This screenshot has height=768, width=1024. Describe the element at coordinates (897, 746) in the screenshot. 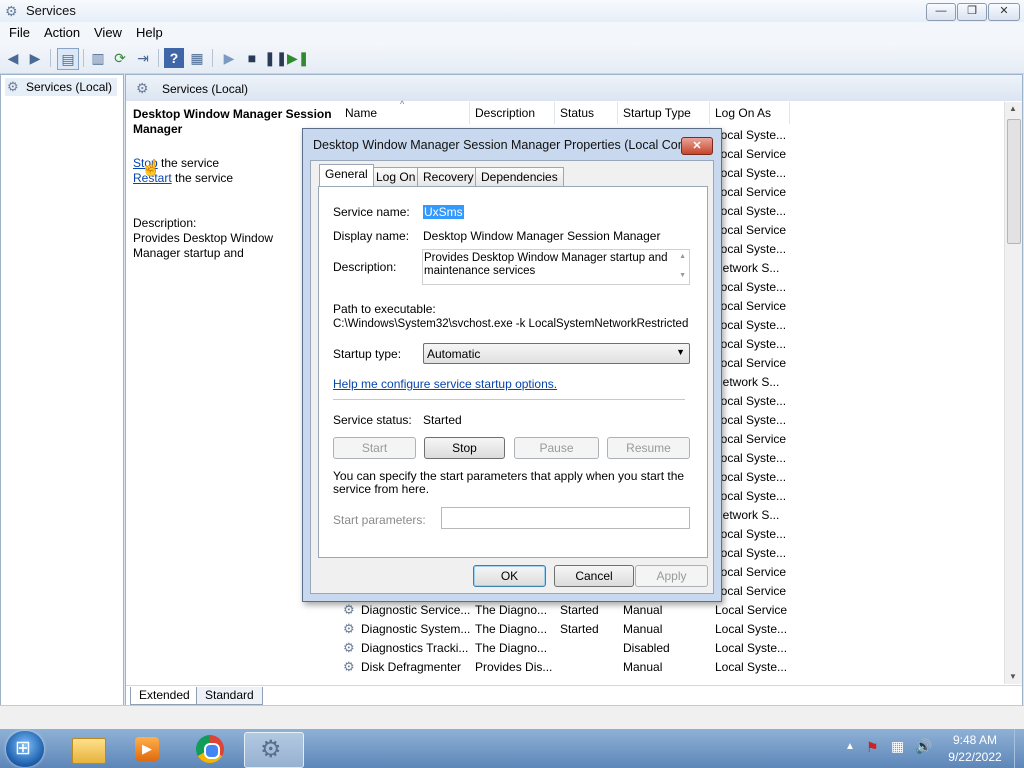

I see `network-icon: ▦` at that location.